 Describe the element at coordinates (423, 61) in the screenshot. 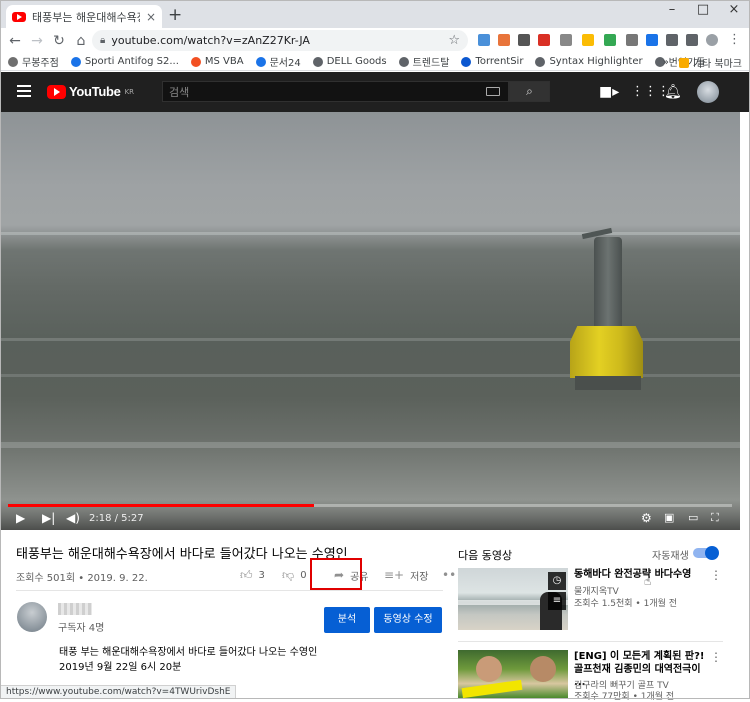

I see `bookmark-item: 트렌드탈` at that location.